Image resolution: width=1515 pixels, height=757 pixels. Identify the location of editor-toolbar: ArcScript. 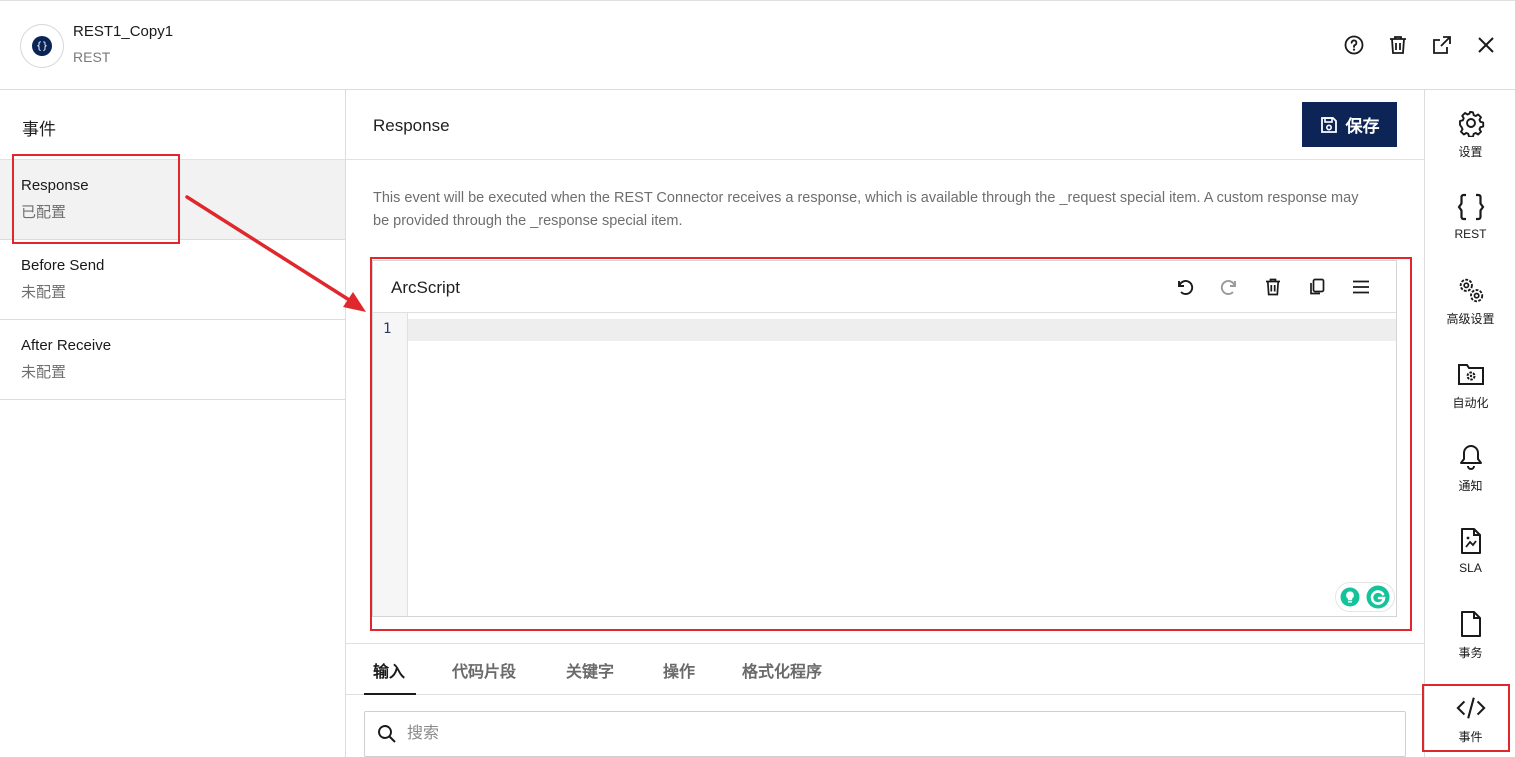
(884, 287).